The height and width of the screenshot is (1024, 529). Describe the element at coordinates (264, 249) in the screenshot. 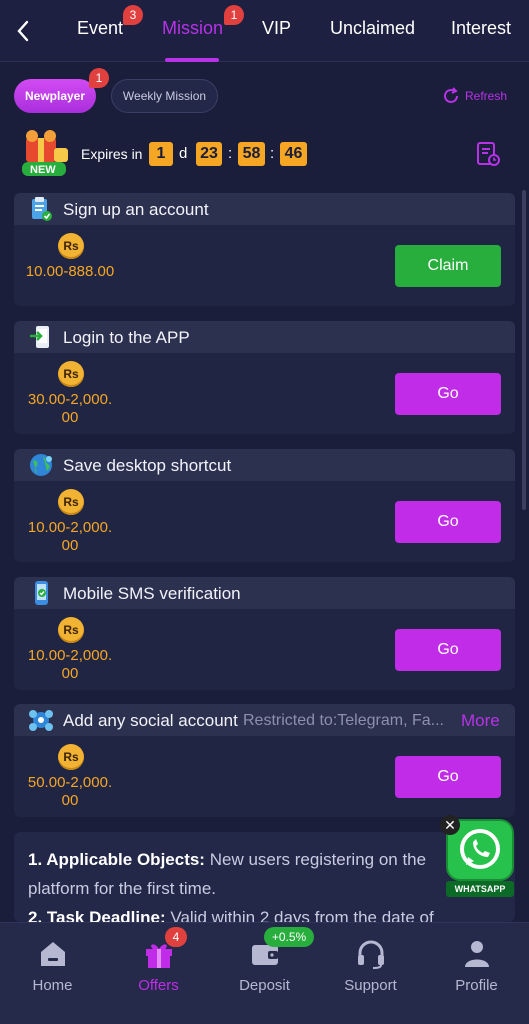

I see `mission-card-signup: Sign up an account Rs 10.00-888.00 Claim` at that location.